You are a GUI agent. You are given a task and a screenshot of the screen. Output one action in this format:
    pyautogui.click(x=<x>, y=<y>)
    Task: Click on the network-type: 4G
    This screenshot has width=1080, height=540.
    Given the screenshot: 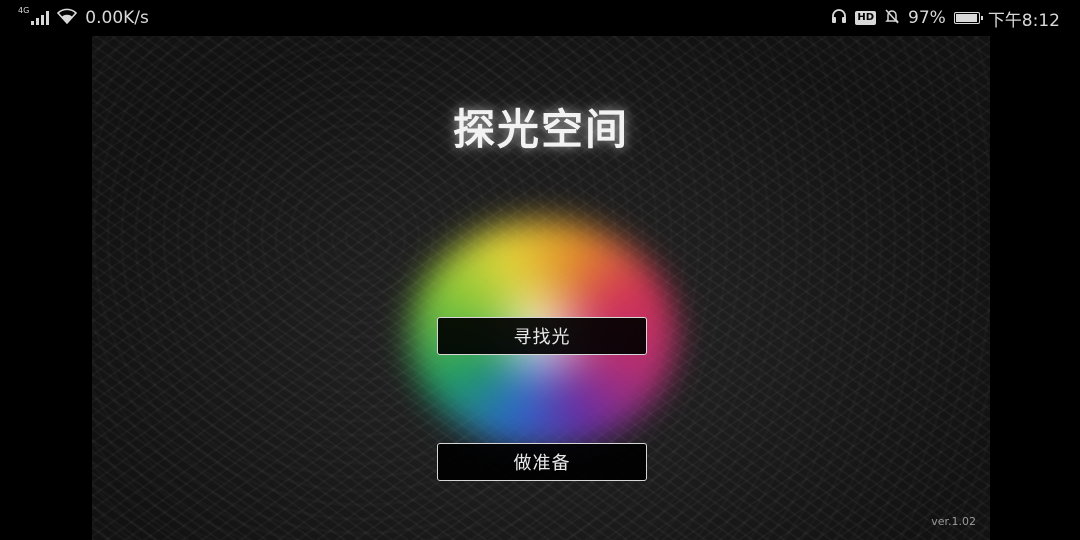 What is the action you would take?
    pyautogui.click(x=24, y=10)
    